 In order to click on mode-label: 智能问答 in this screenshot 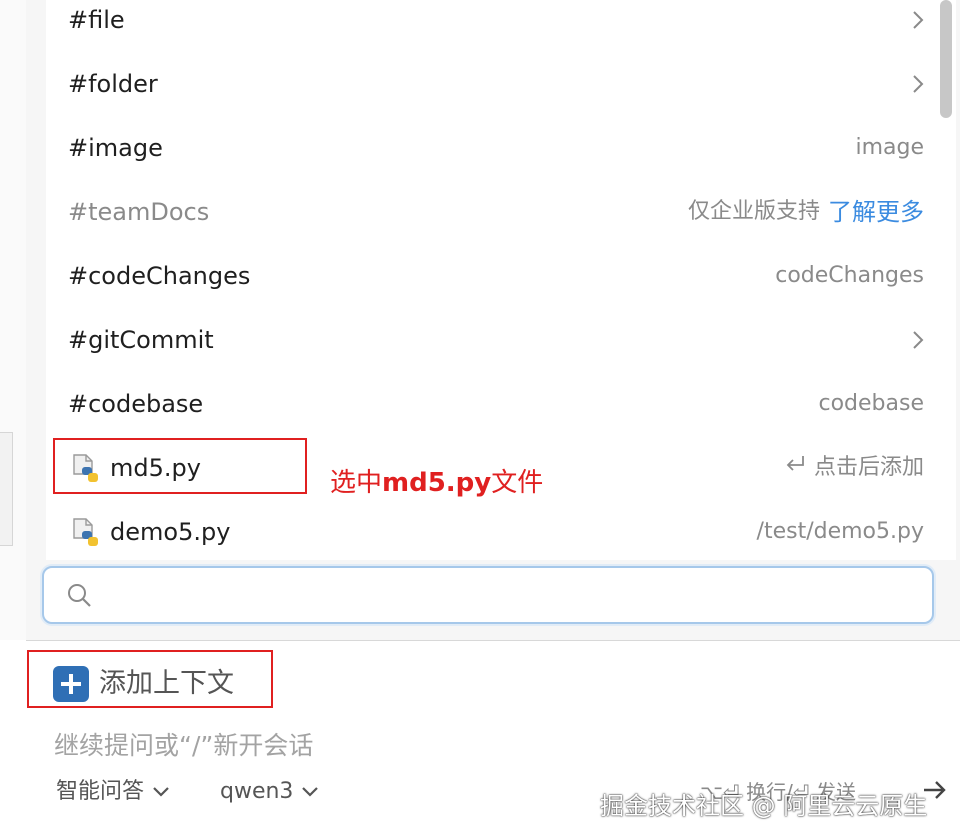, I will do `click(100, 791)`.